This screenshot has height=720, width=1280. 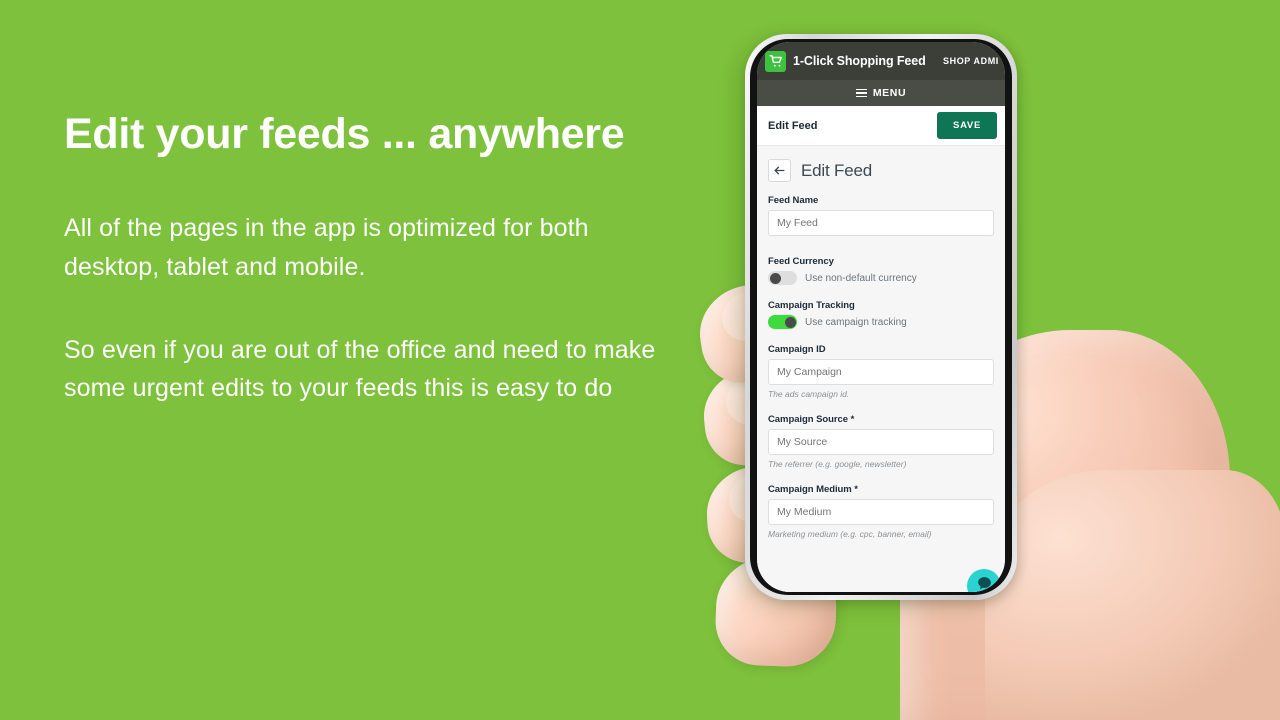 What do you see at coordinates (775, 61) in the screenshot?
I see `shopping-cart-icon` at bounding box center [775, 61].